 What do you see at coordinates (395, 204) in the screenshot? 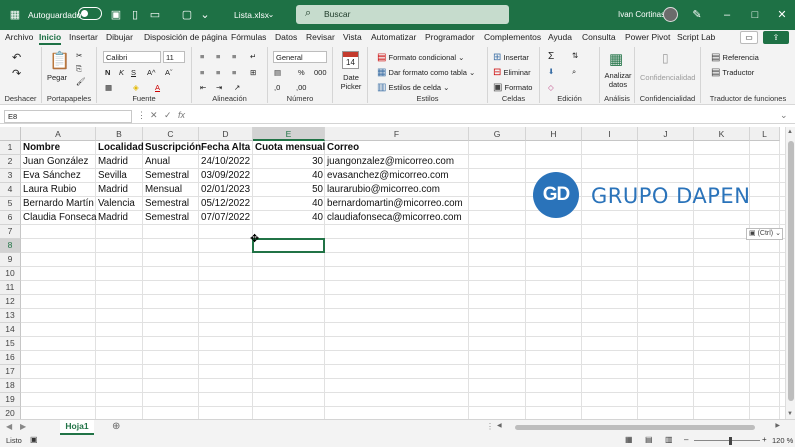
I see `table-cell: bernardomartin@micorreo.com` at bounding box center [395, 204].